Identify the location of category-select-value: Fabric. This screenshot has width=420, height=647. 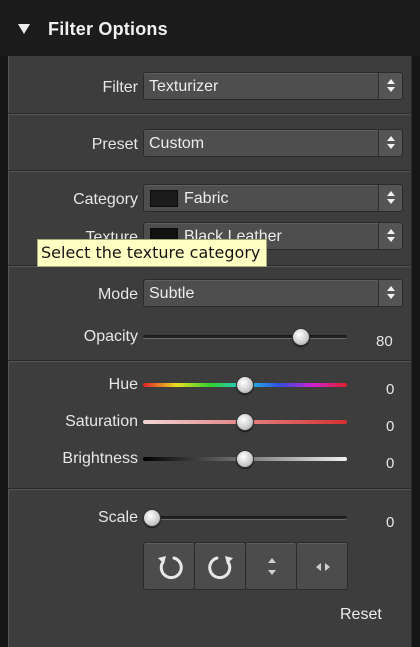
(206, 198).